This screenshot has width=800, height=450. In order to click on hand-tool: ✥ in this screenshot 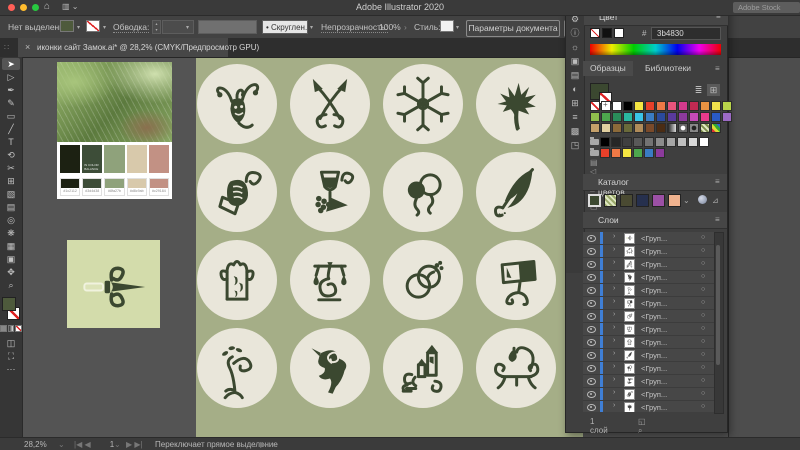, I will do `click(11, 272)`.